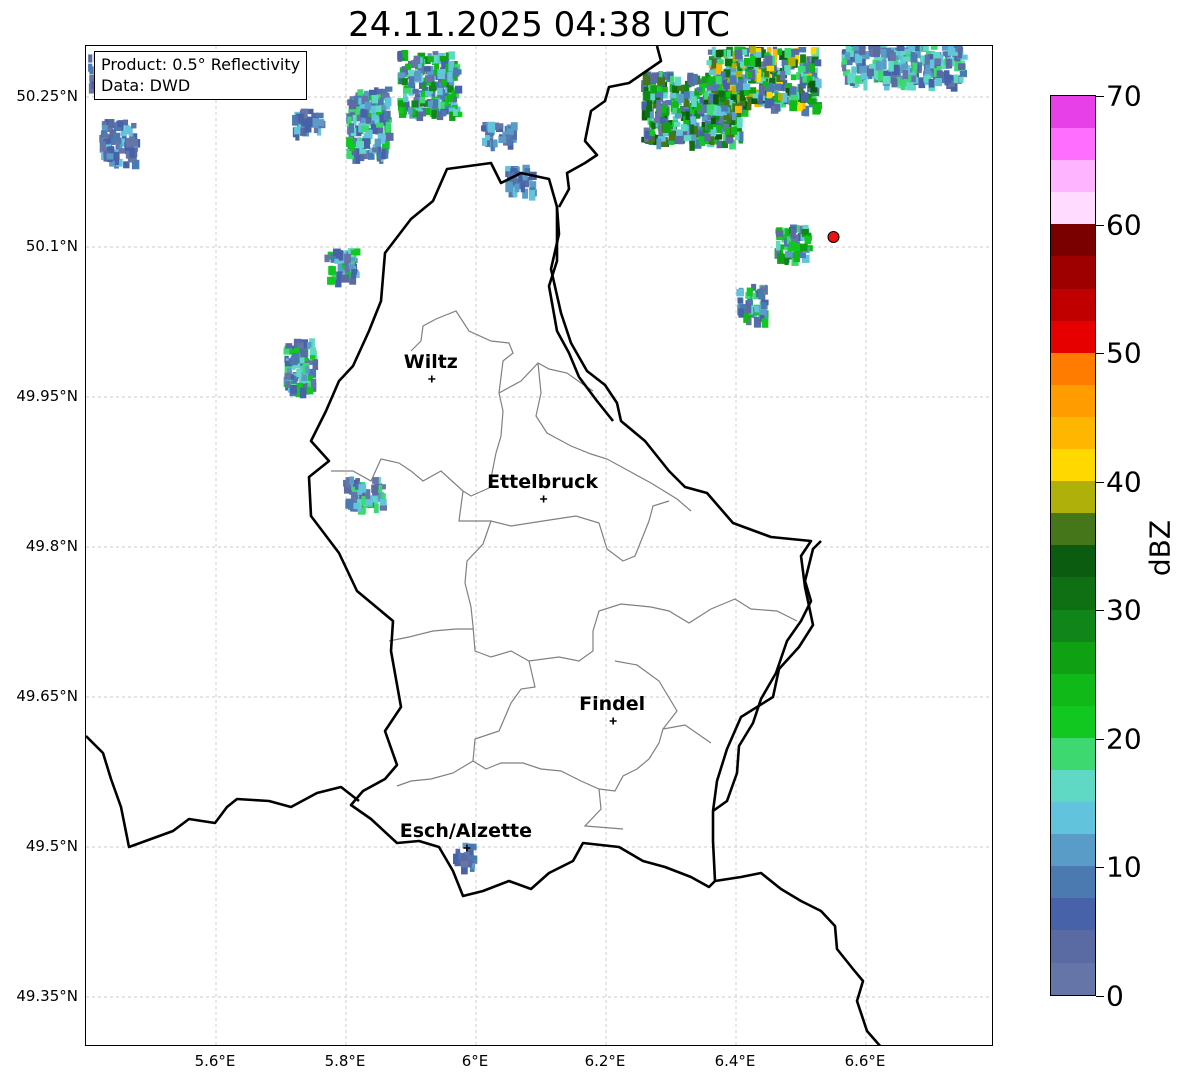 This screenshot has width=1184, height=1081. Describe the element at coordinates (522, 613) in the screenshot. I see `city-markers` at that location.